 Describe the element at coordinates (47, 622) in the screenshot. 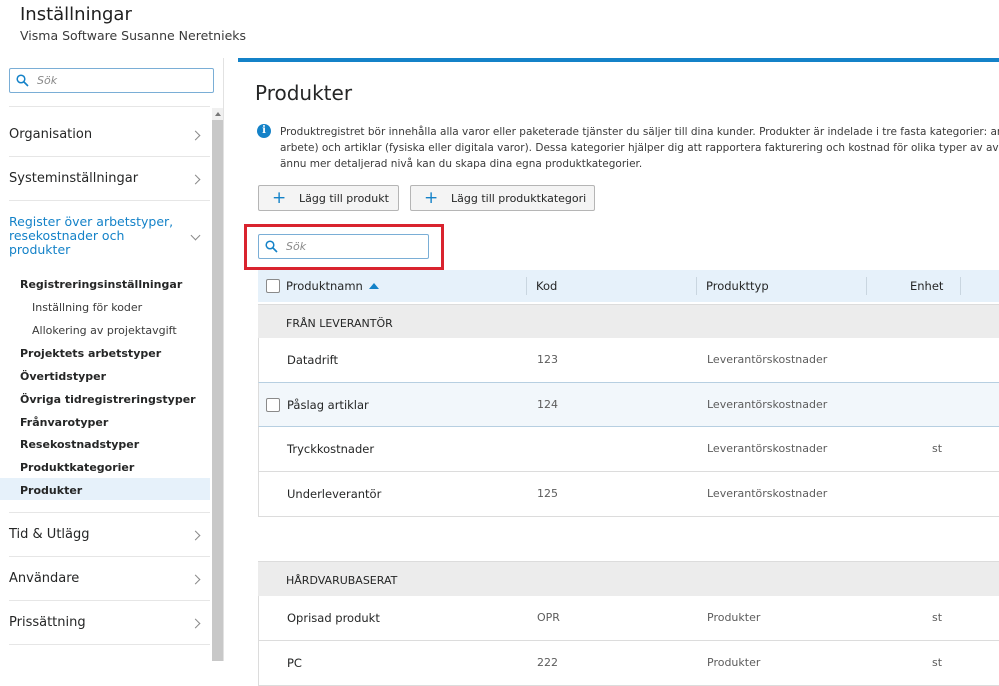

I see `sidebar-item-label: Prissättning` at that location.